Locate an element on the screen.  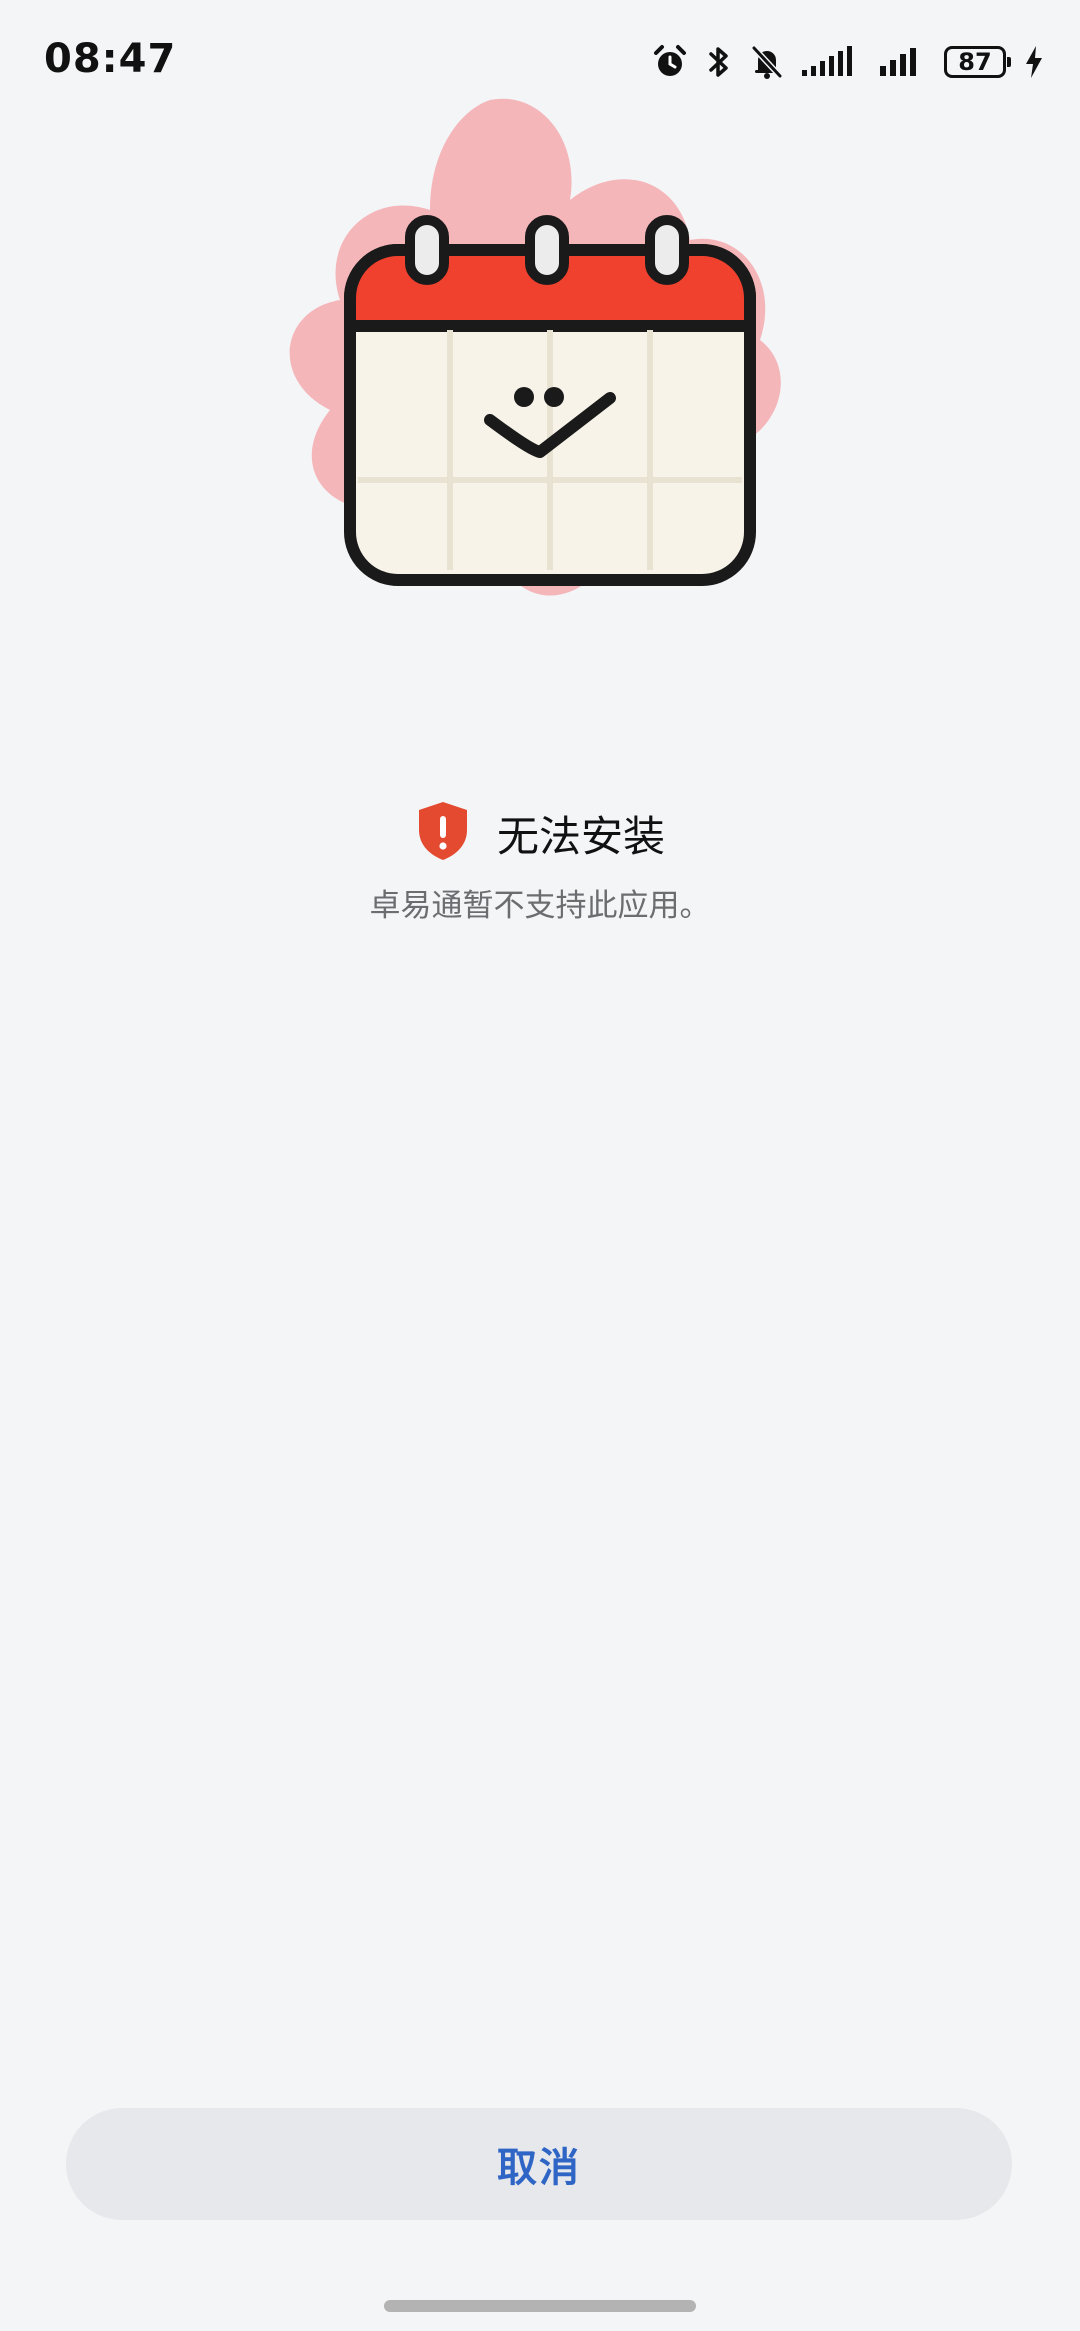
error-message: 卓易通暂不支持此应用。 is located at coordinates (540, 906).